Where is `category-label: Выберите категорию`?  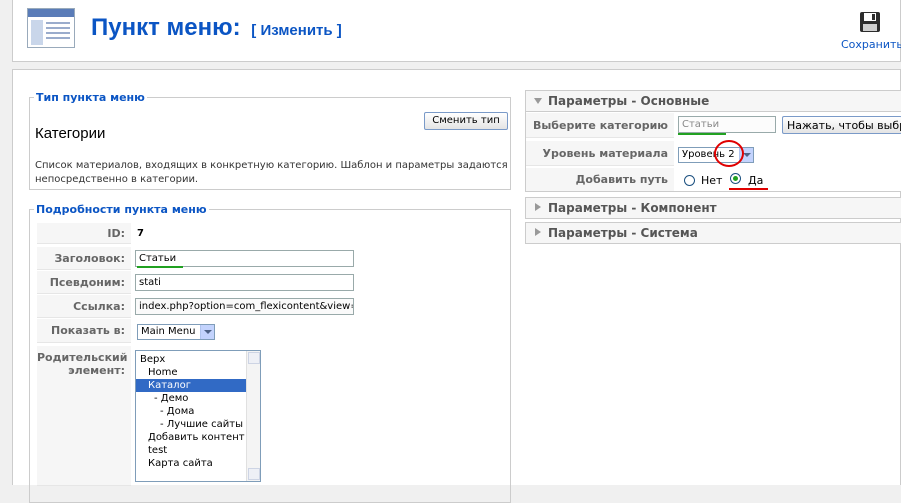 category-label: Выберите категорию is located at coordinates (600, 125).